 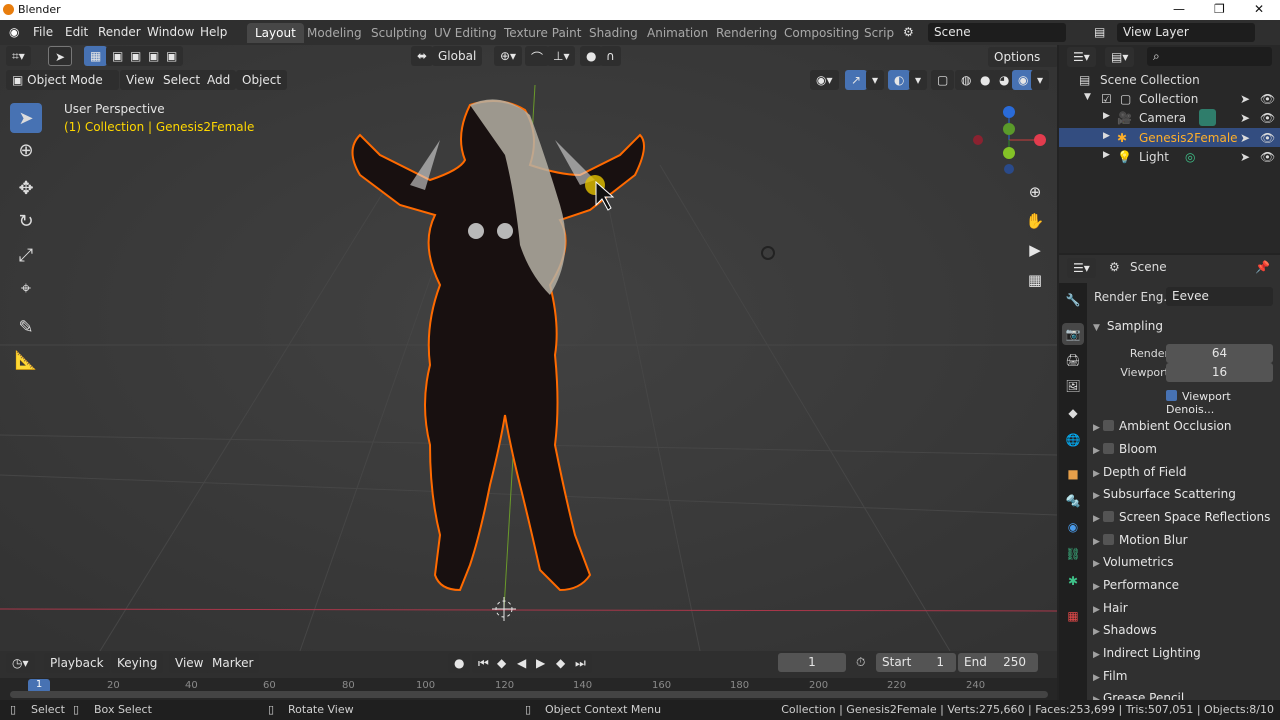 What do you see at coordinates (182, 80) in the screenshot?
I see `viewport-menu-select: Select` at bounding box center [182, 80].